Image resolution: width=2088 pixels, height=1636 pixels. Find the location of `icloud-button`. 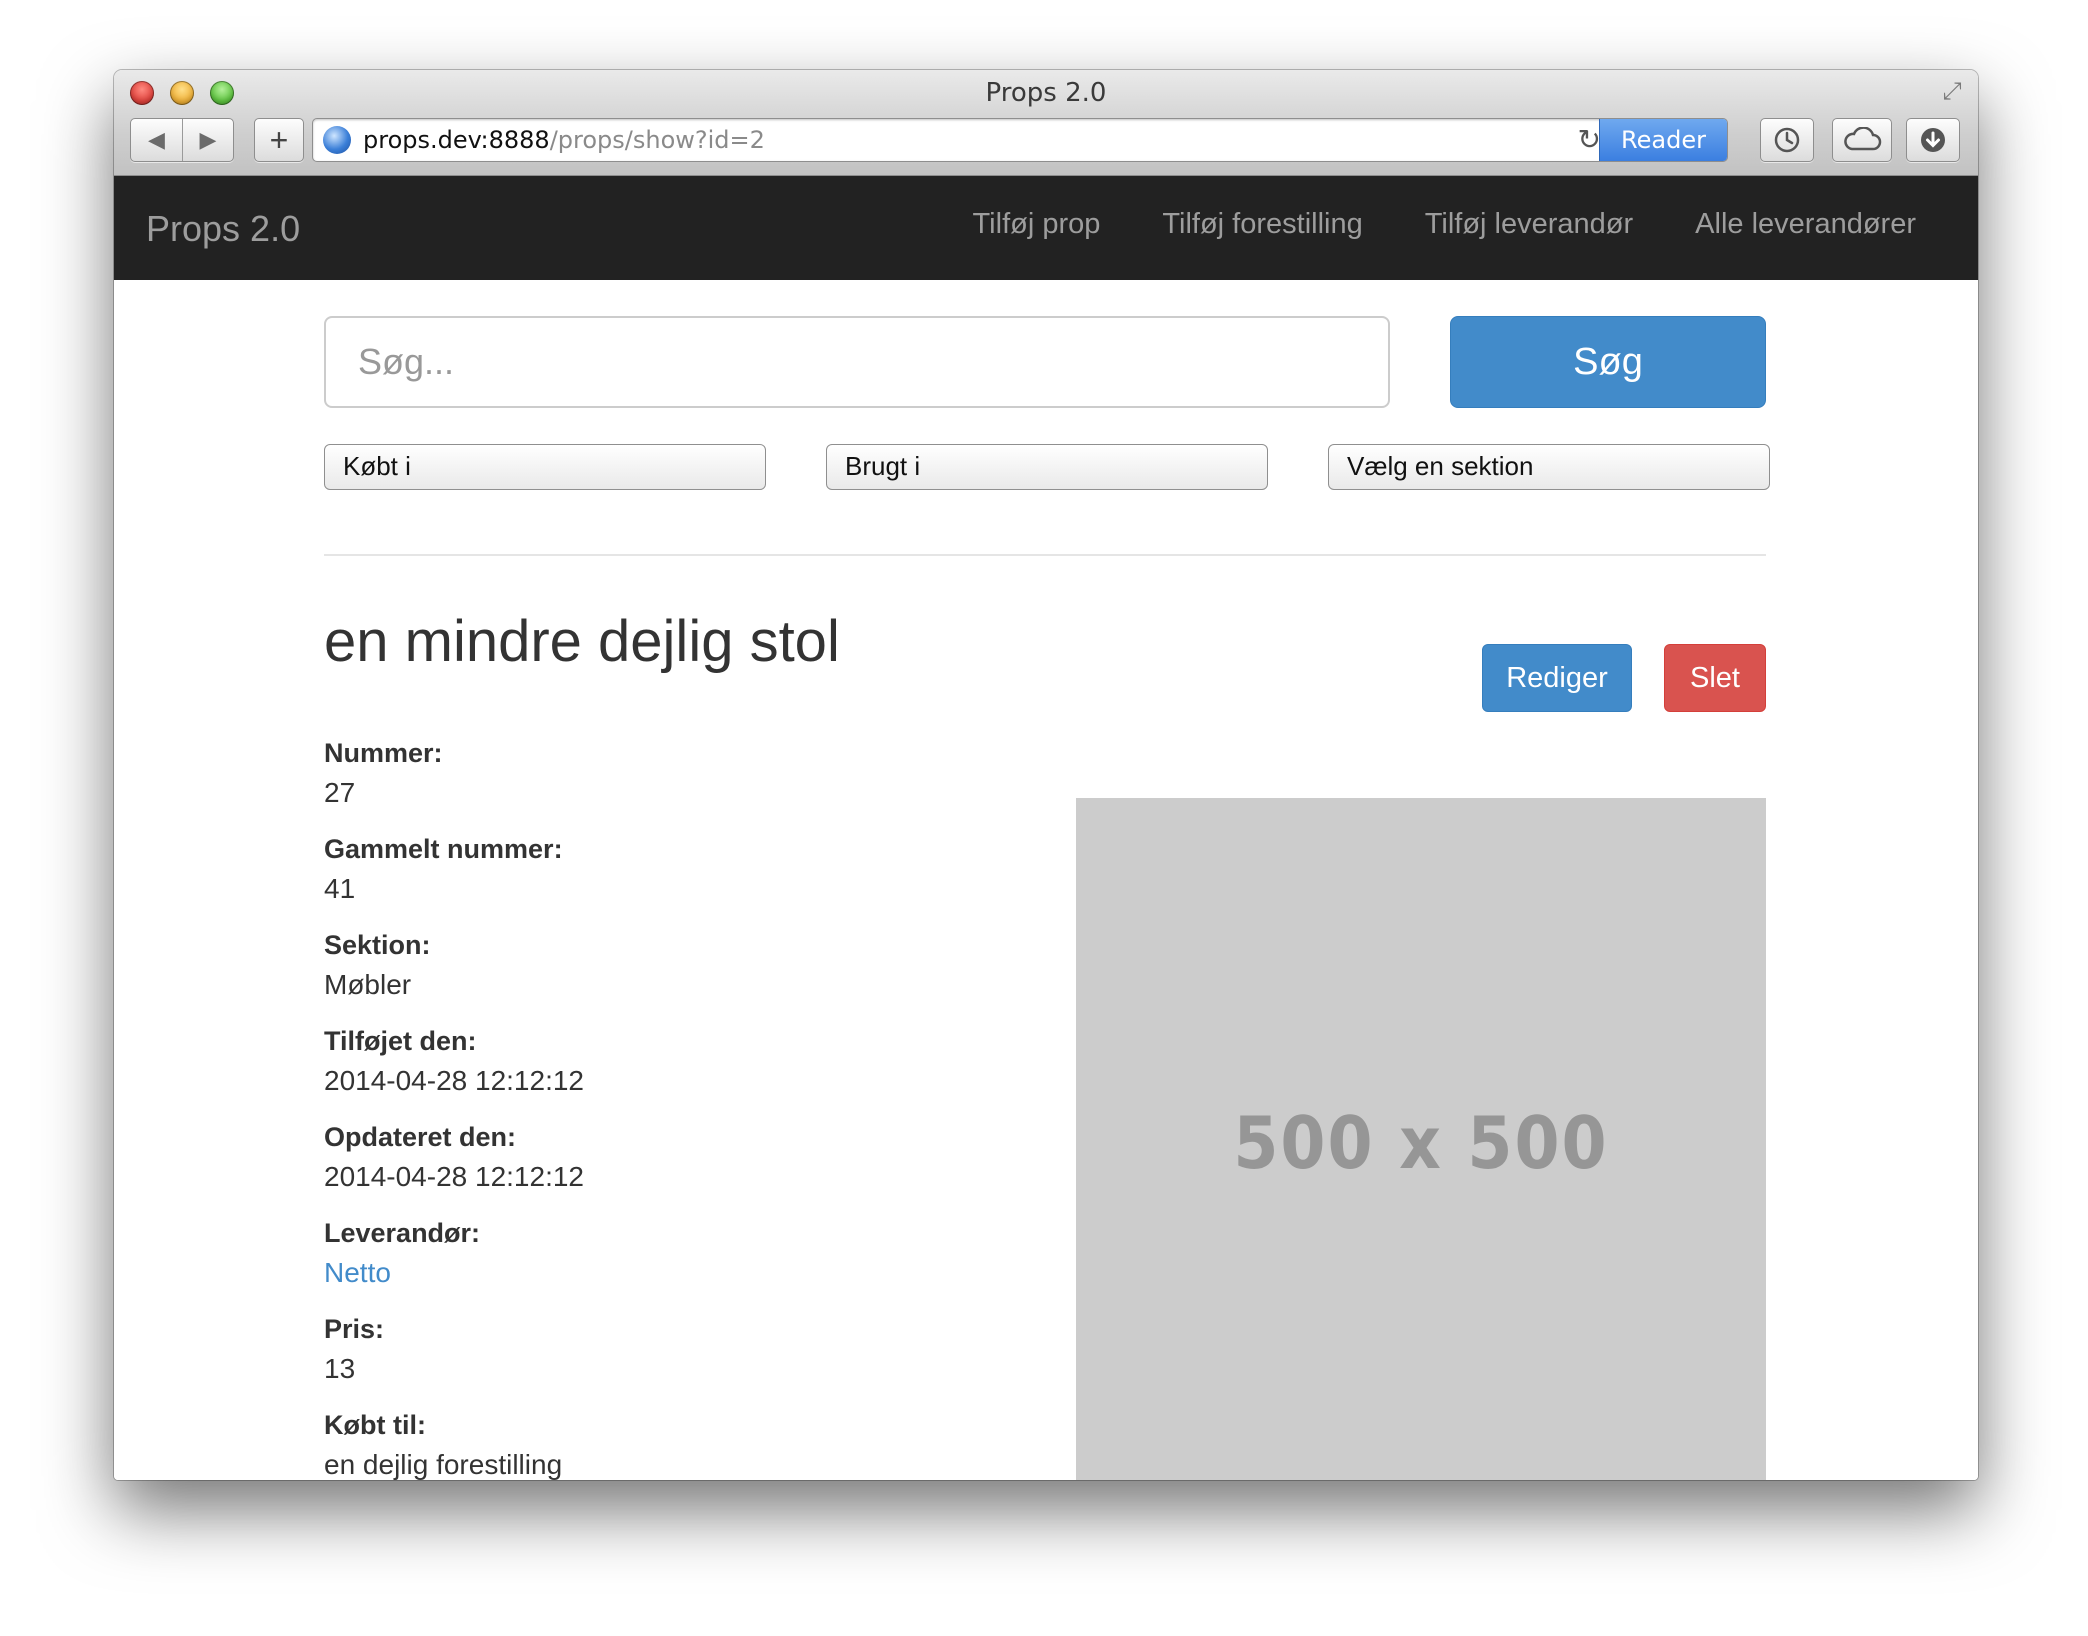

icloud-button is located at coordinates (1862, 140).